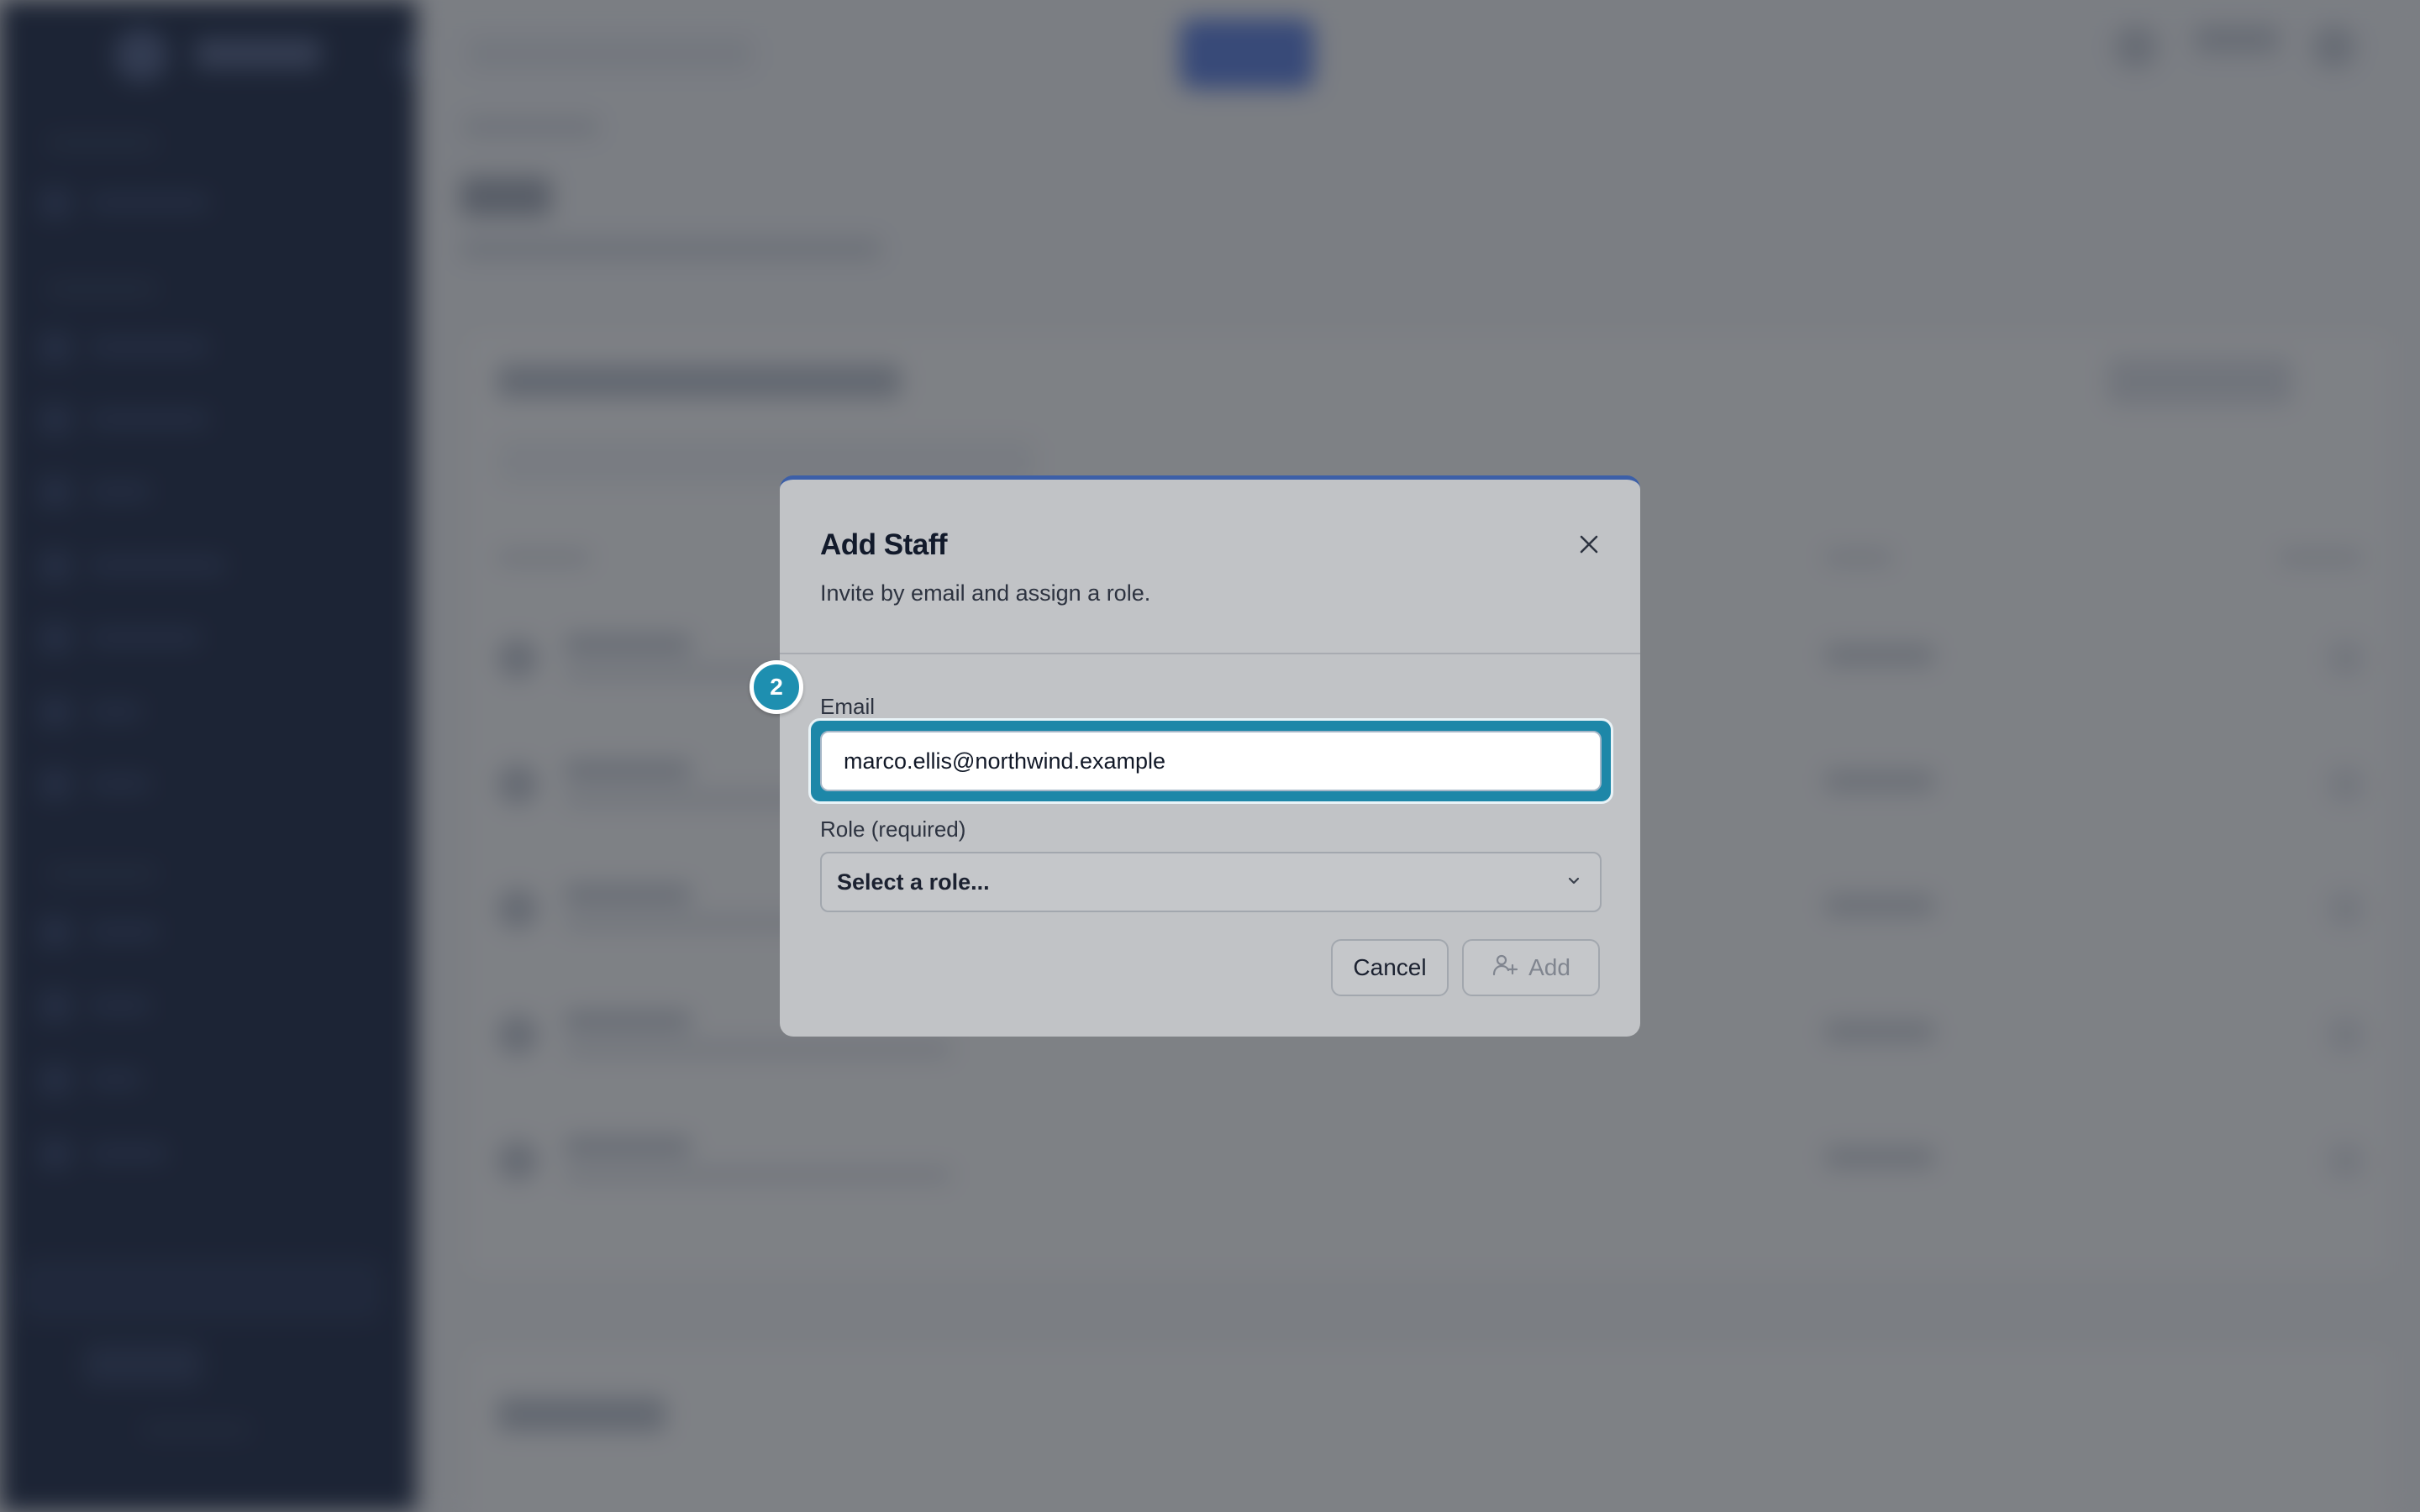  Describe the element at coordinates (1504, 968) in the screenshot. I see `user-plus-icon` at that location.